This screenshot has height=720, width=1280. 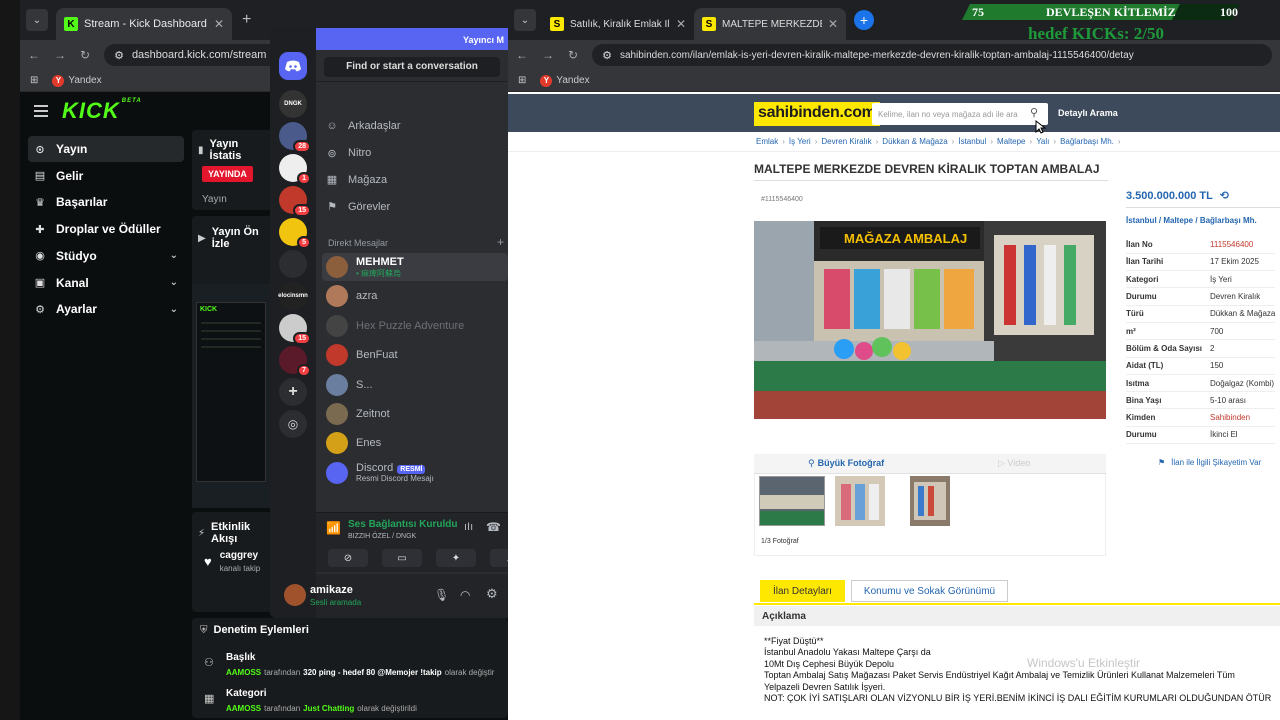 I want to click on dm-item: BenFuat, so click(x=417, y=355).